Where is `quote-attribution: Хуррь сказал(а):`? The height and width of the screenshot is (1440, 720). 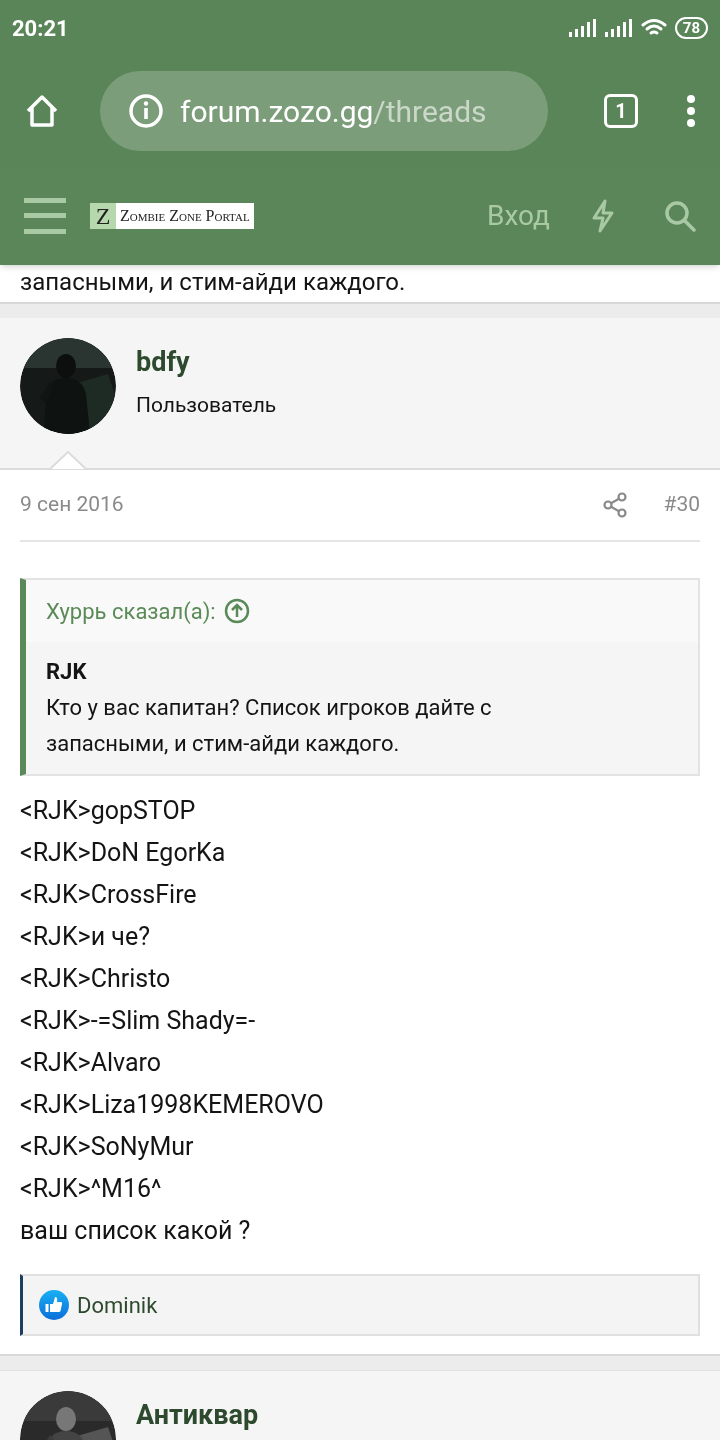 quote-attribution: Хуррь сказал(а): is located at coordinates (131, 611).